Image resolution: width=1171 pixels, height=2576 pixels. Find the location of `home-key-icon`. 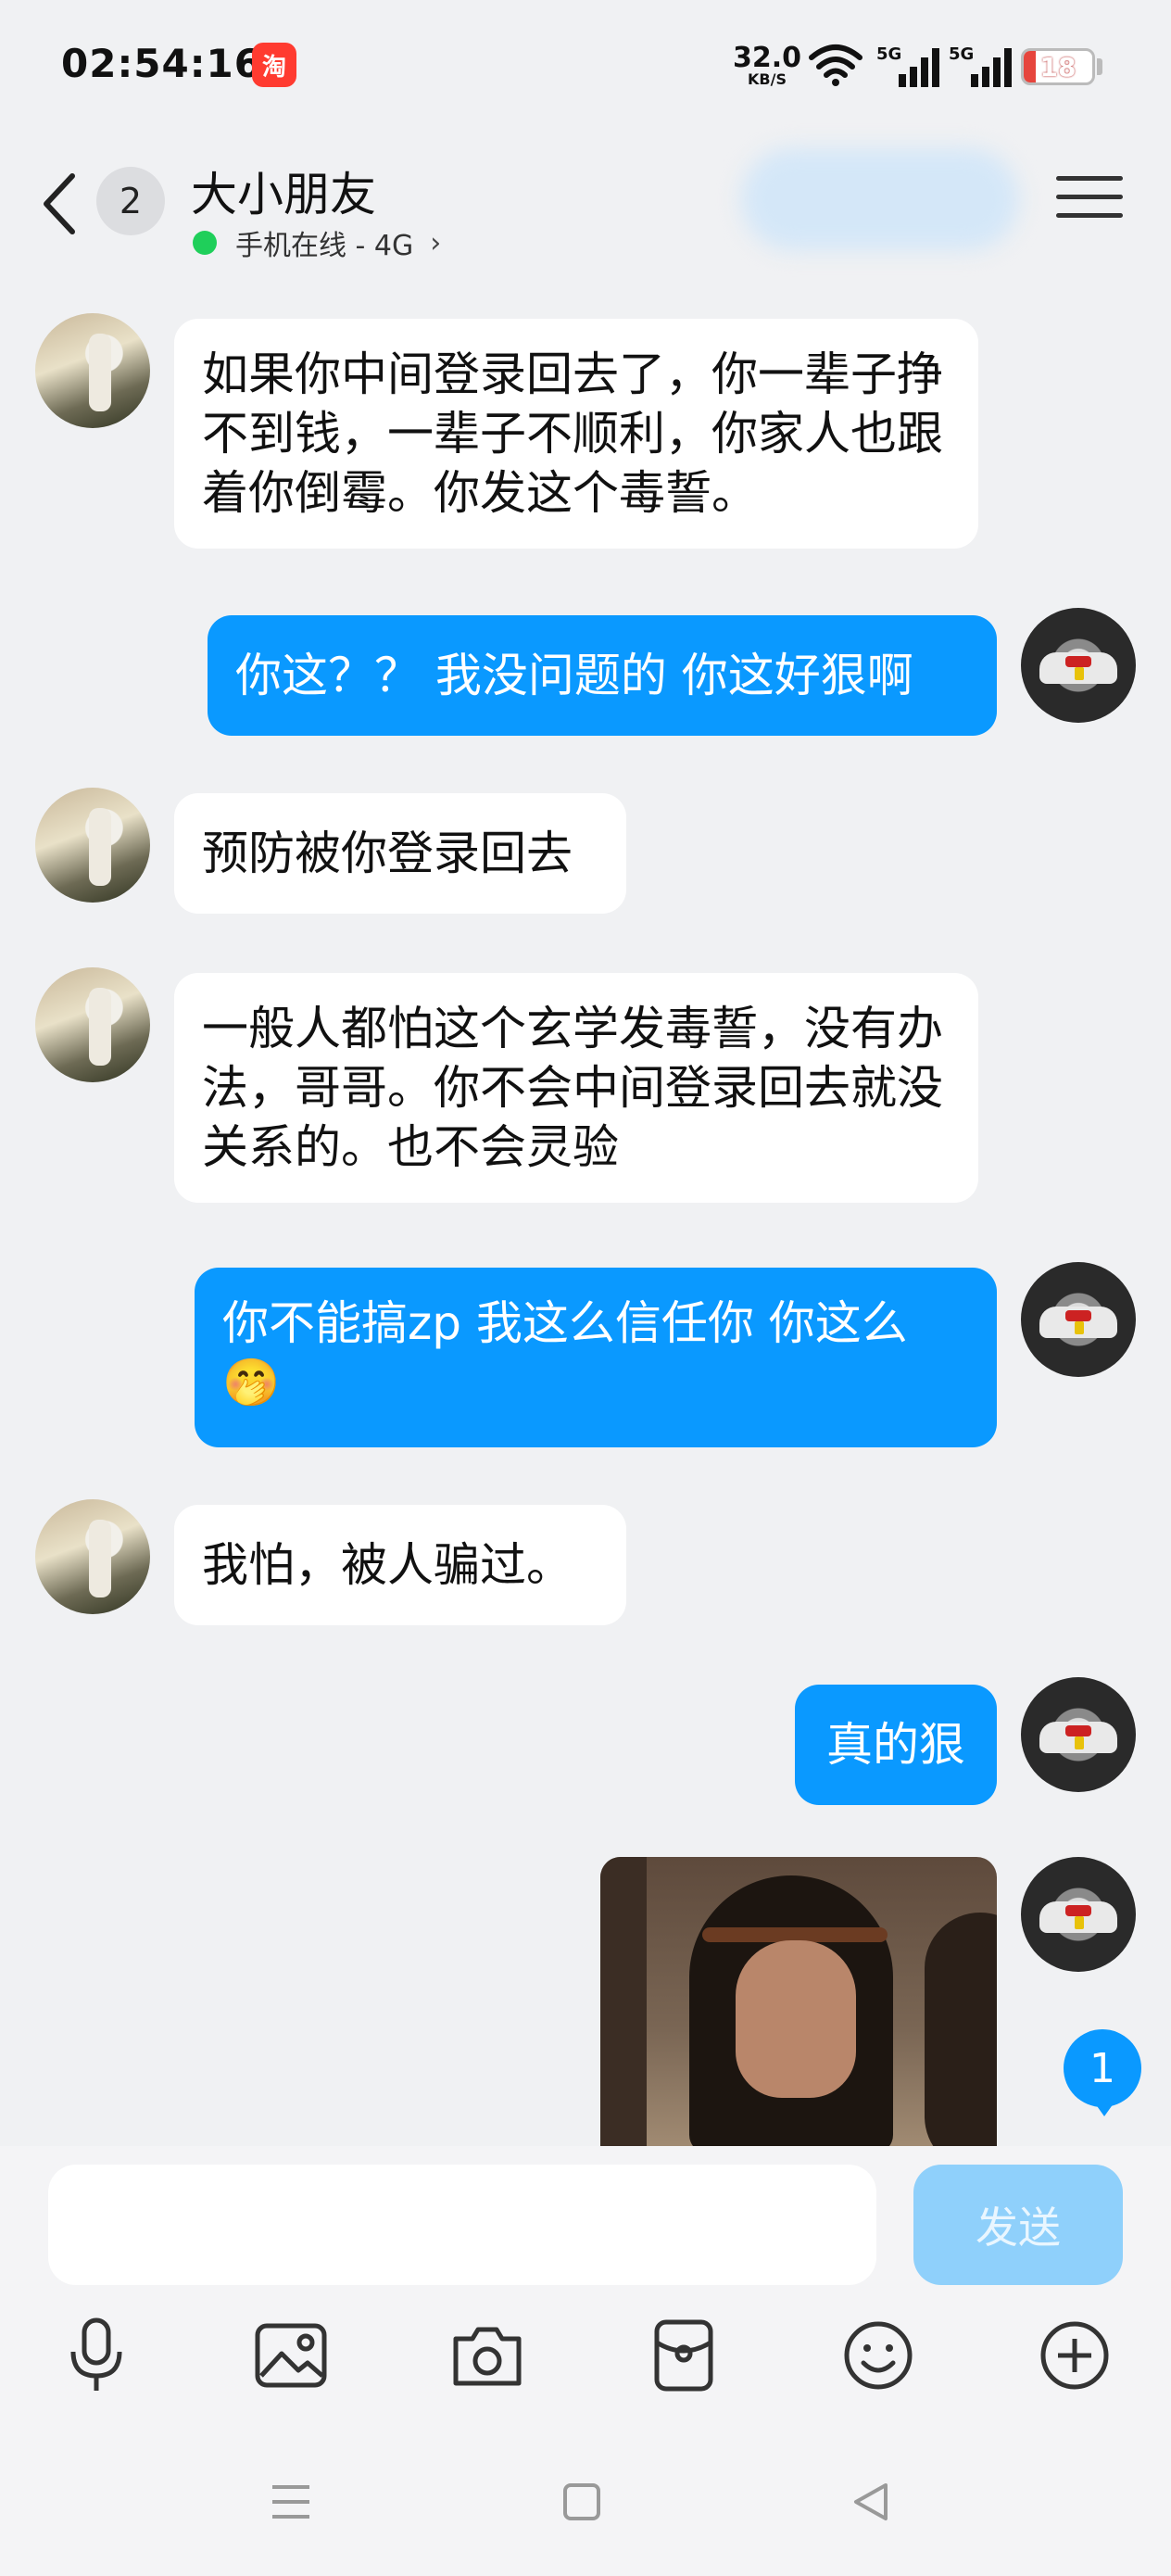

home-key-icon is located at coordinates (582, 2502).